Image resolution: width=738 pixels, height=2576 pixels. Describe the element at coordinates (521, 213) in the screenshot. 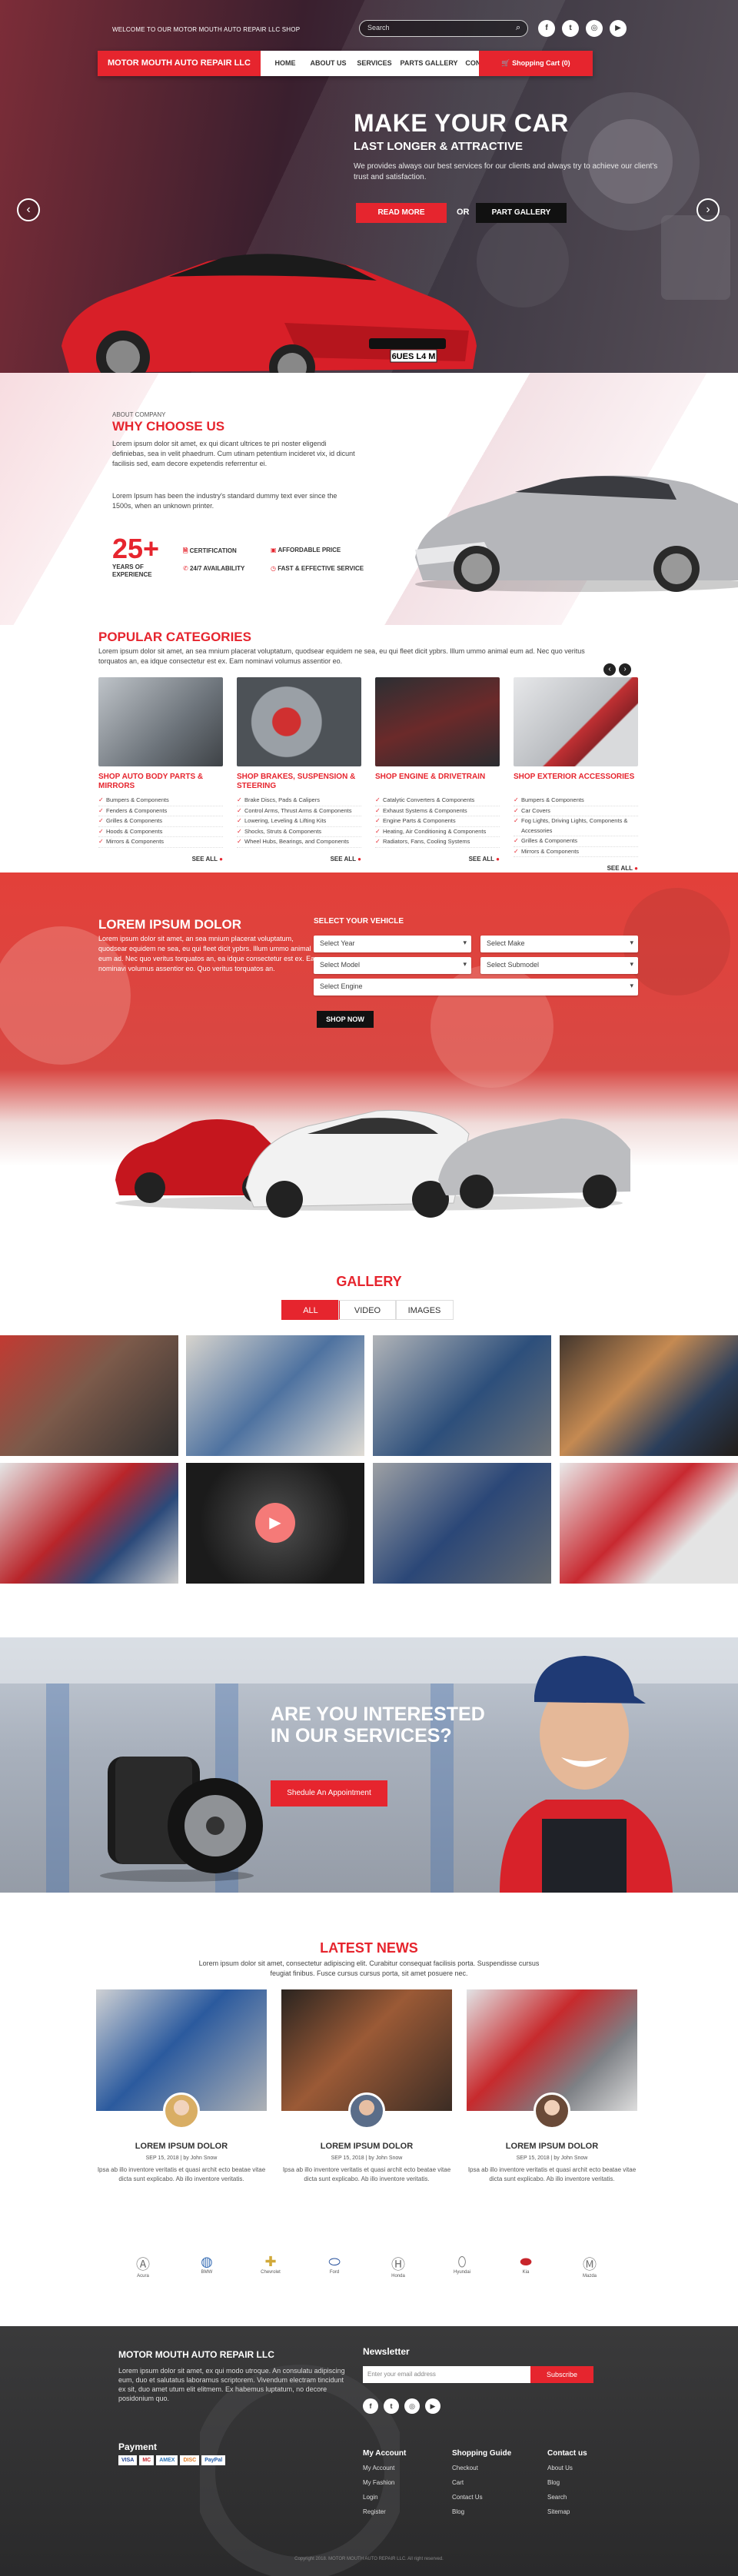

I see `part-gallery-button: PART GALLERY` at that location.